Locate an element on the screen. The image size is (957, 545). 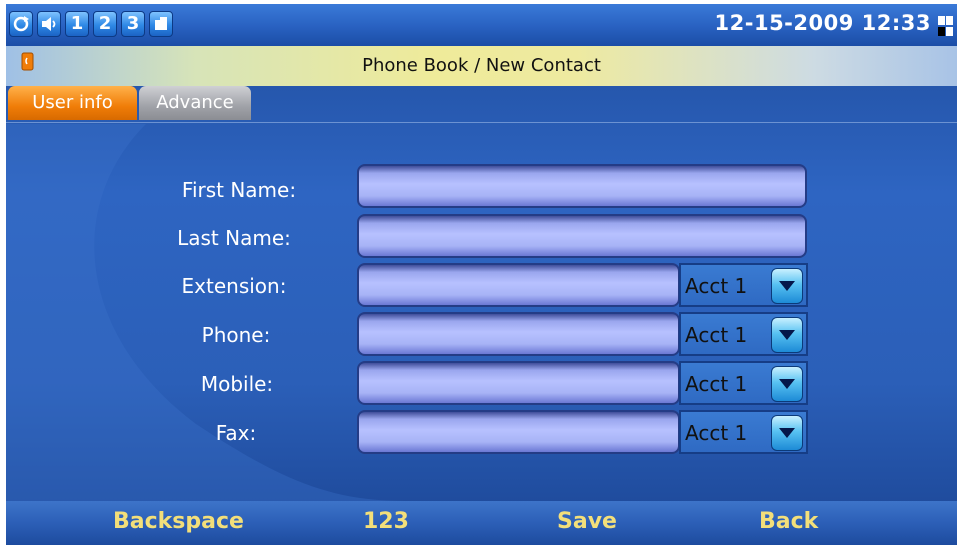
phone-account-value: Acct 1 is located at coordinates (716, 335).